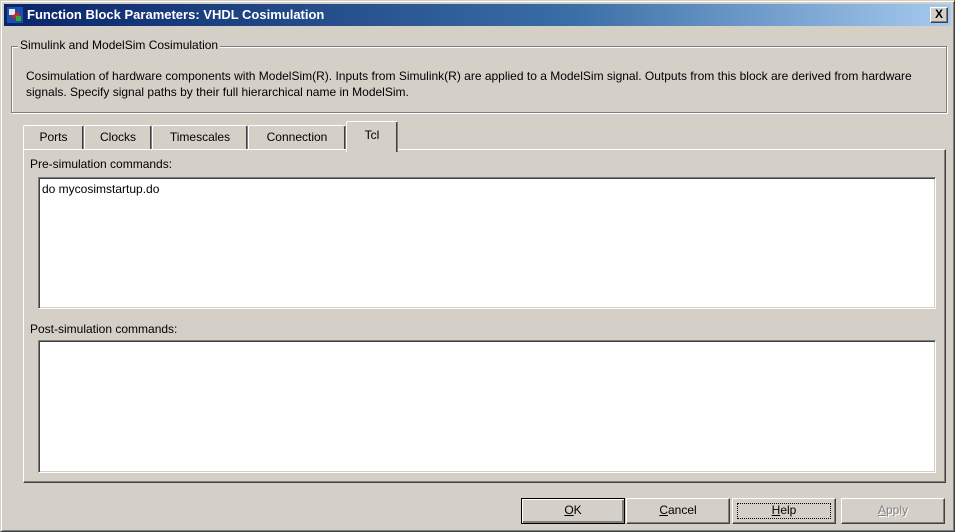  I want to click on simulink-block-icon, so click(15, 15).